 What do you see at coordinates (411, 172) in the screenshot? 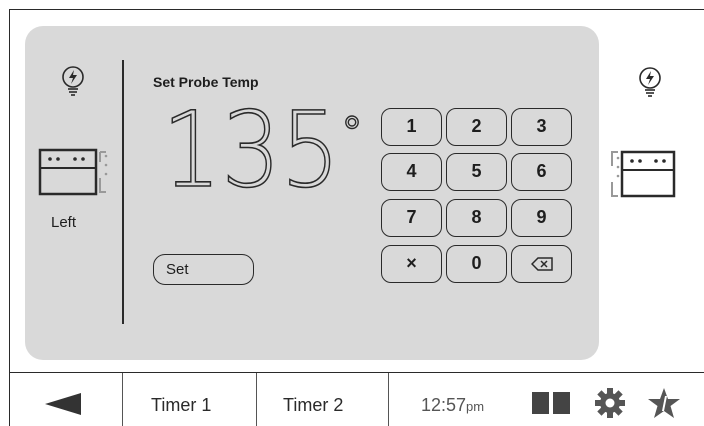
I see `key-4: 4` at bounding box center [411, 172].